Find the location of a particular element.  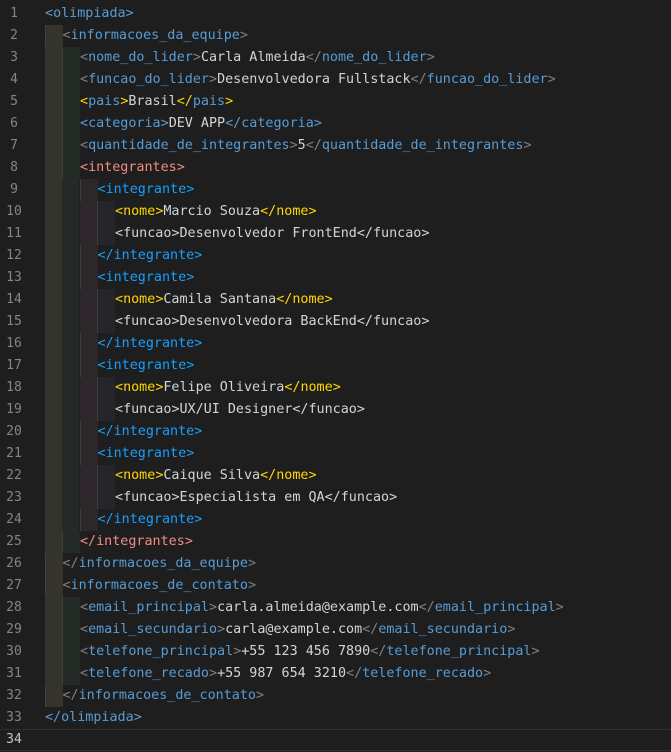

code-line: 26 </informacoes_da_equipe> is located at coordinates (335, 564).